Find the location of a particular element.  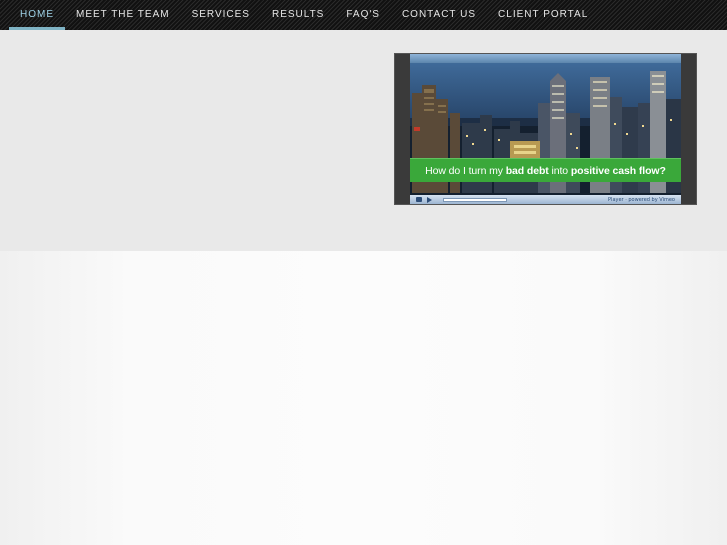

player-credit: Player · powered by Vimeo is located at coordinates (641, 199).